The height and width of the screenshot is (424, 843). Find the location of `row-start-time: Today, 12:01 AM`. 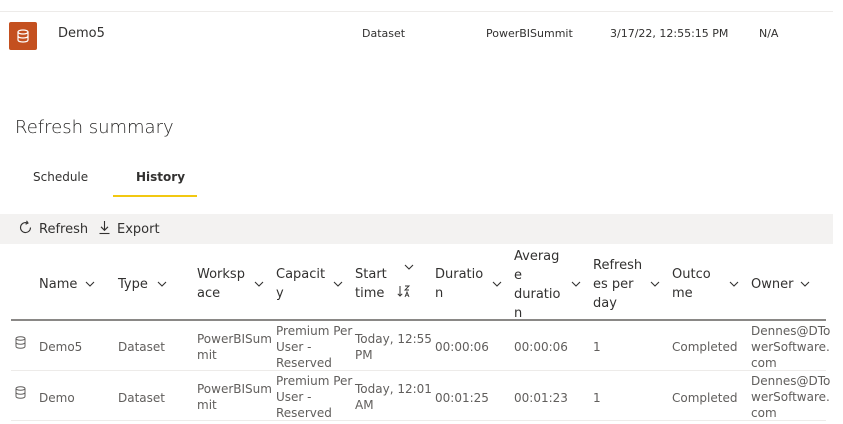

row-start-time: Today, 12:01 AM is located at coordinates (393, 397).